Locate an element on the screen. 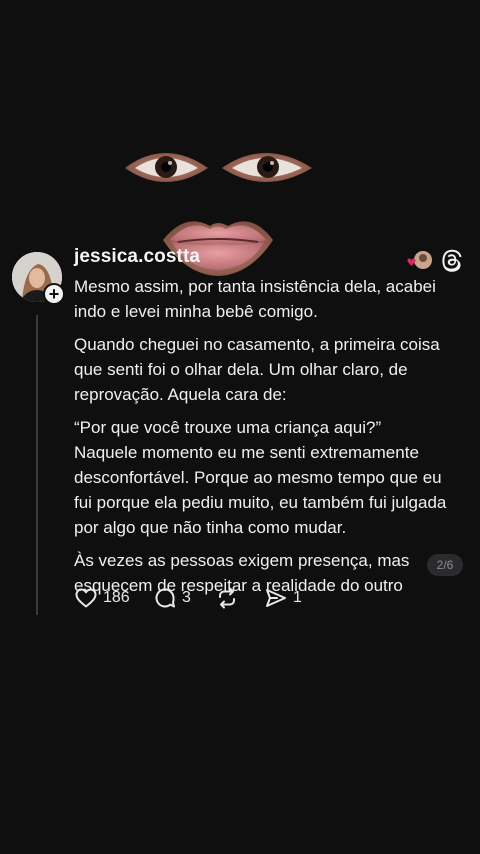  page-indicator: 2/6 is located at coordinates (445, 565).